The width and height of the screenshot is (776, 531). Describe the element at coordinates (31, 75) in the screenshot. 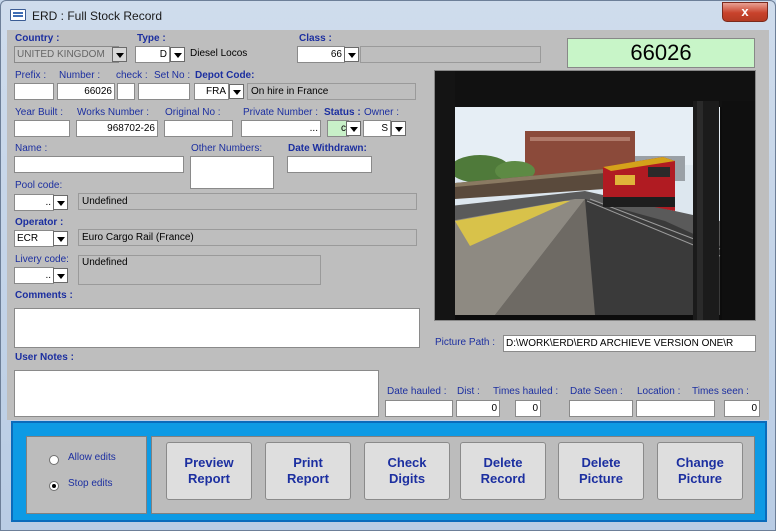

I see `prefix-label: Prefix :` at that location.